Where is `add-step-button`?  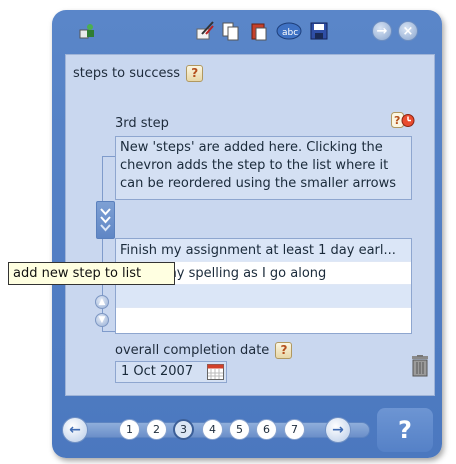
add-step-button is located at coordinates (105, 220).